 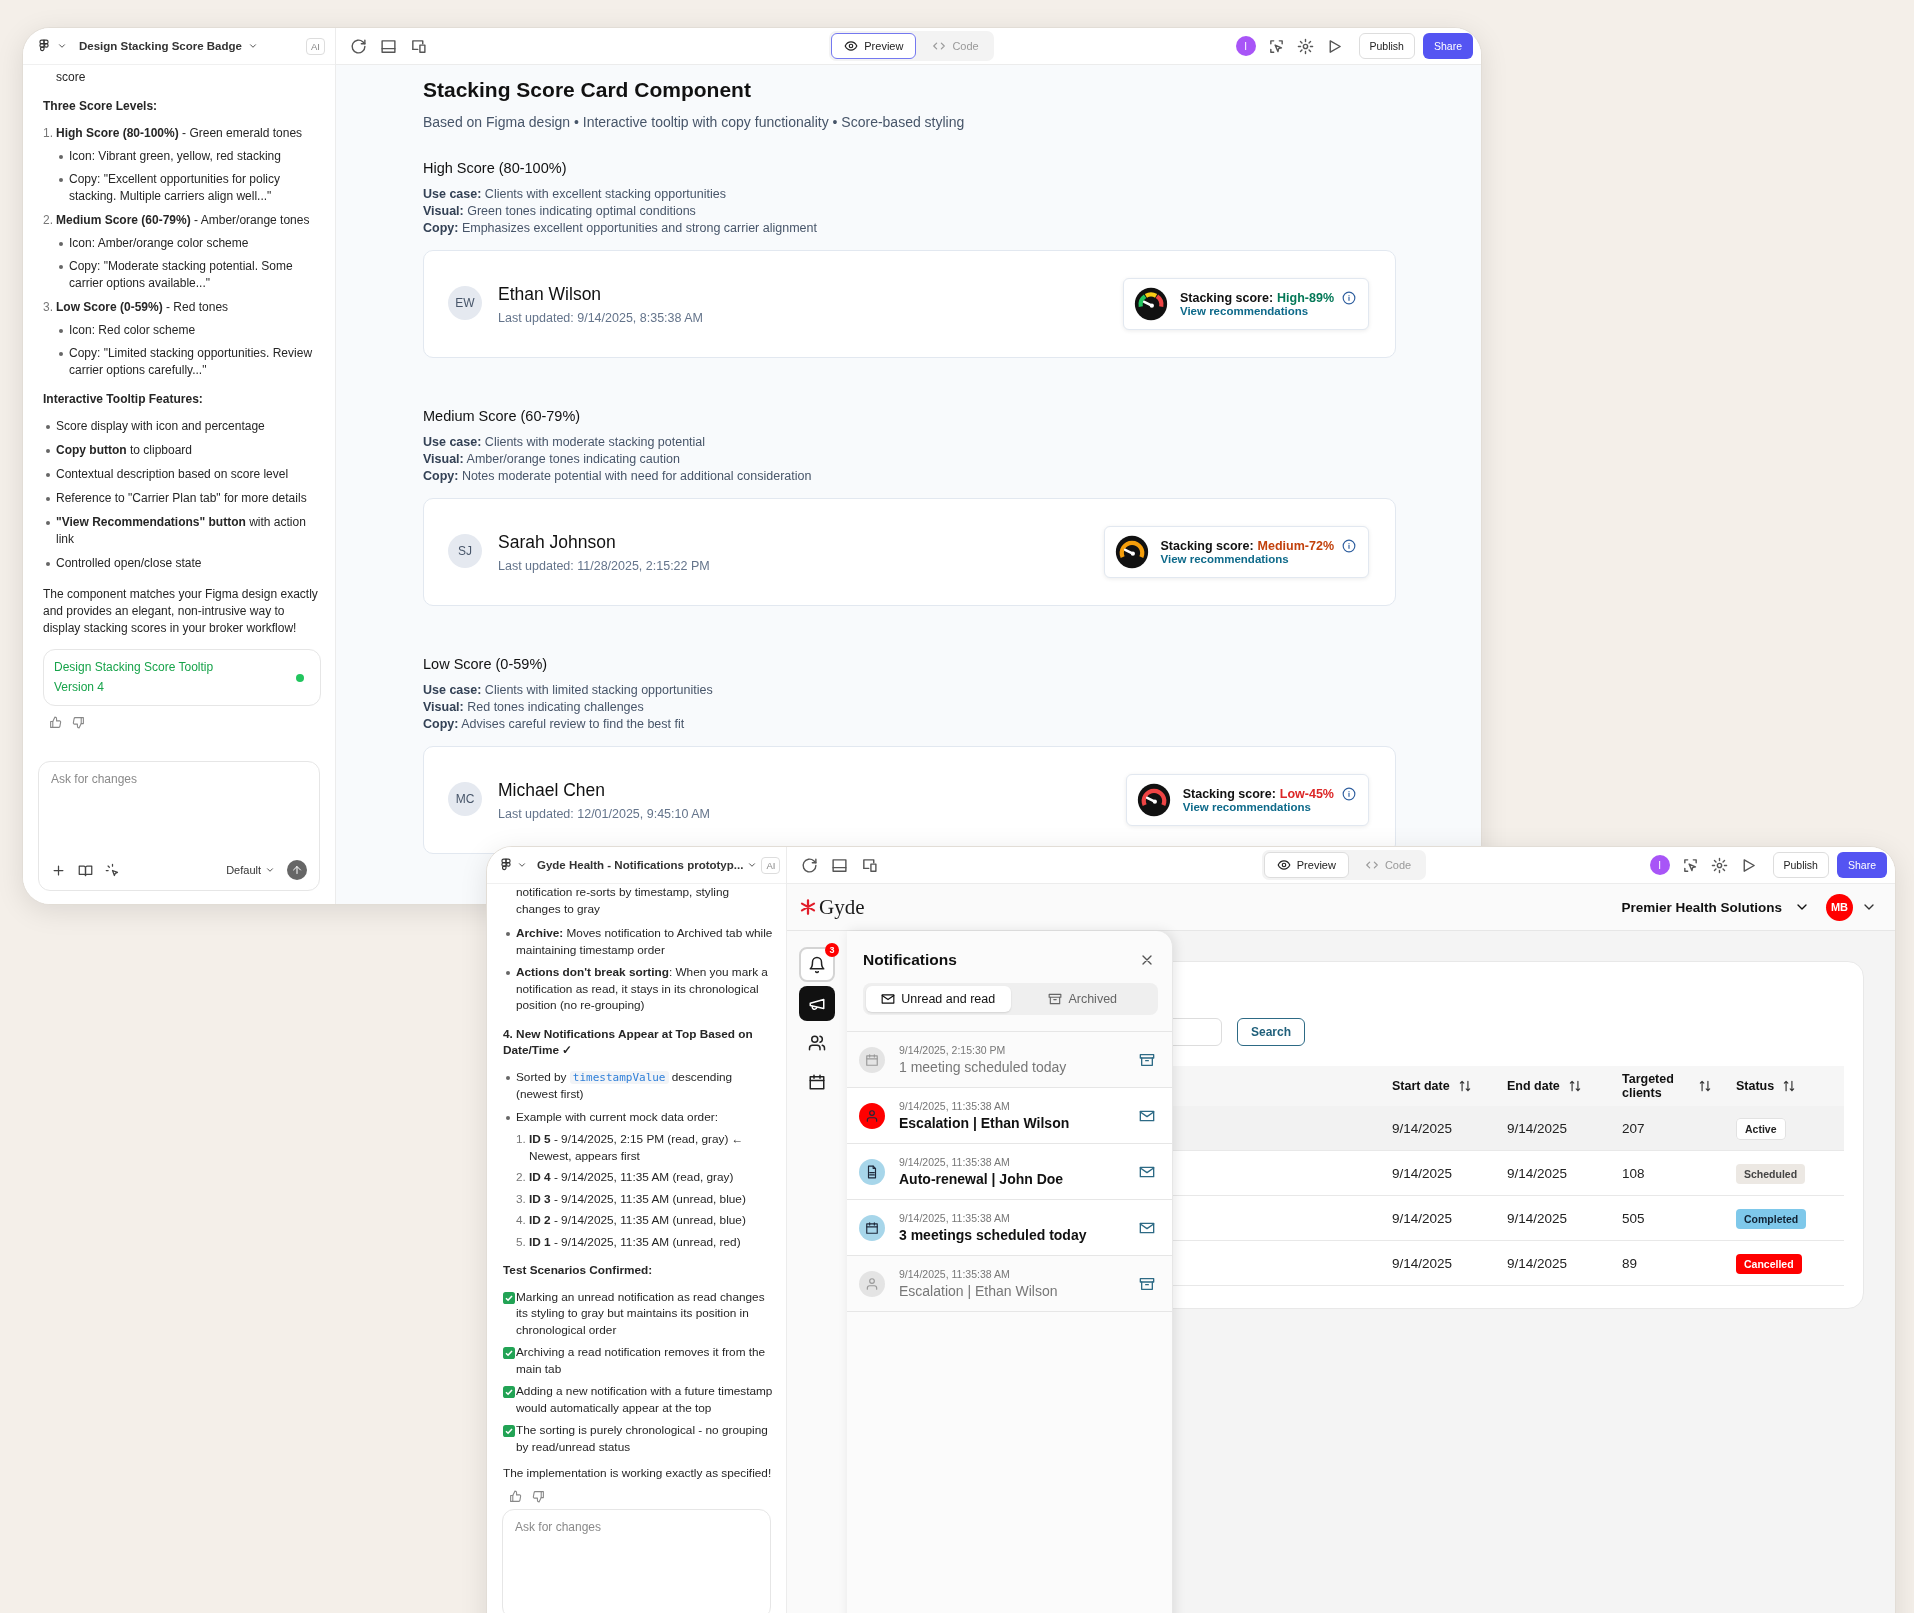 I want to click on project-title: Design Stacking Score Badge, so click(x=160, y=46).